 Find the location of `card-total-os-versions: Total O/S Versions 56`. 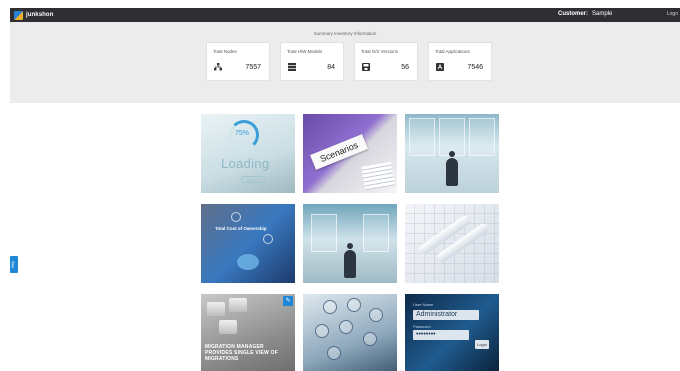

card-total-os-versions: Total O/S Versions 56 is located at coordinates (386, 61).